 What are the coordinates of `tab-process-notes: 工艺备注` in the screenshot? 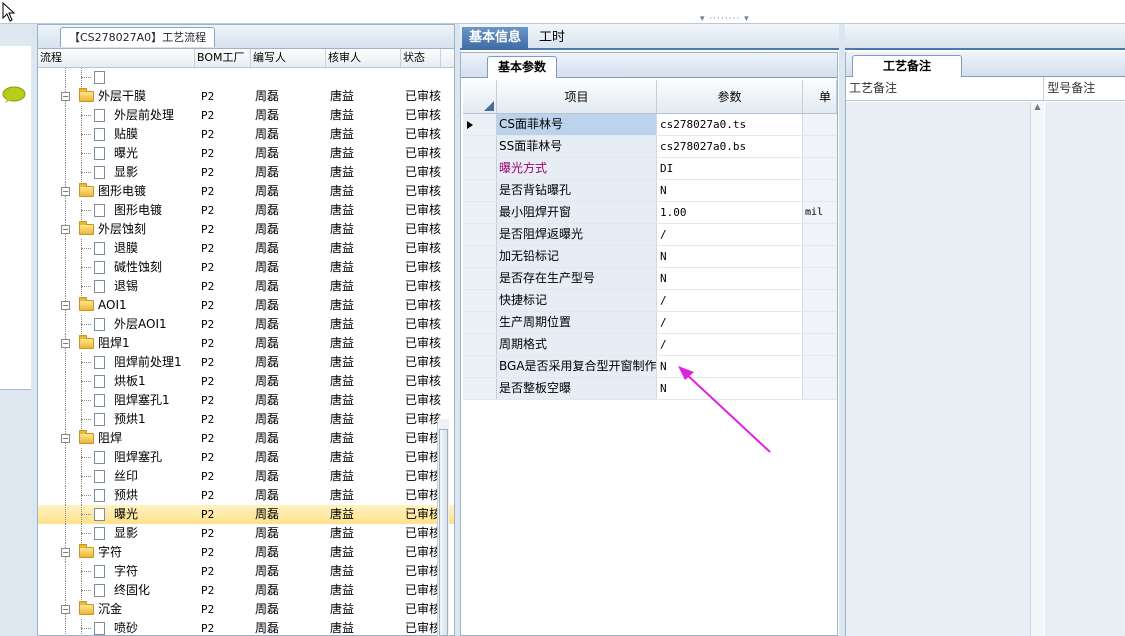 It's located at (907, 66).